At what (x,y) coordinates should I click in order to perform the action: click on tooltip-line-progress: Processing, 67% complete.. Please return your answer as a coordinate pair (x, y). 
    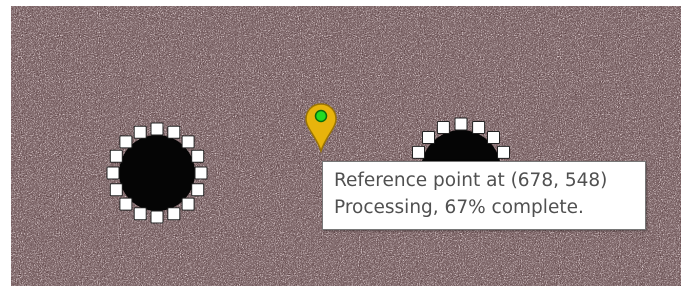
    Looking at the image, I should click on (459, 207).